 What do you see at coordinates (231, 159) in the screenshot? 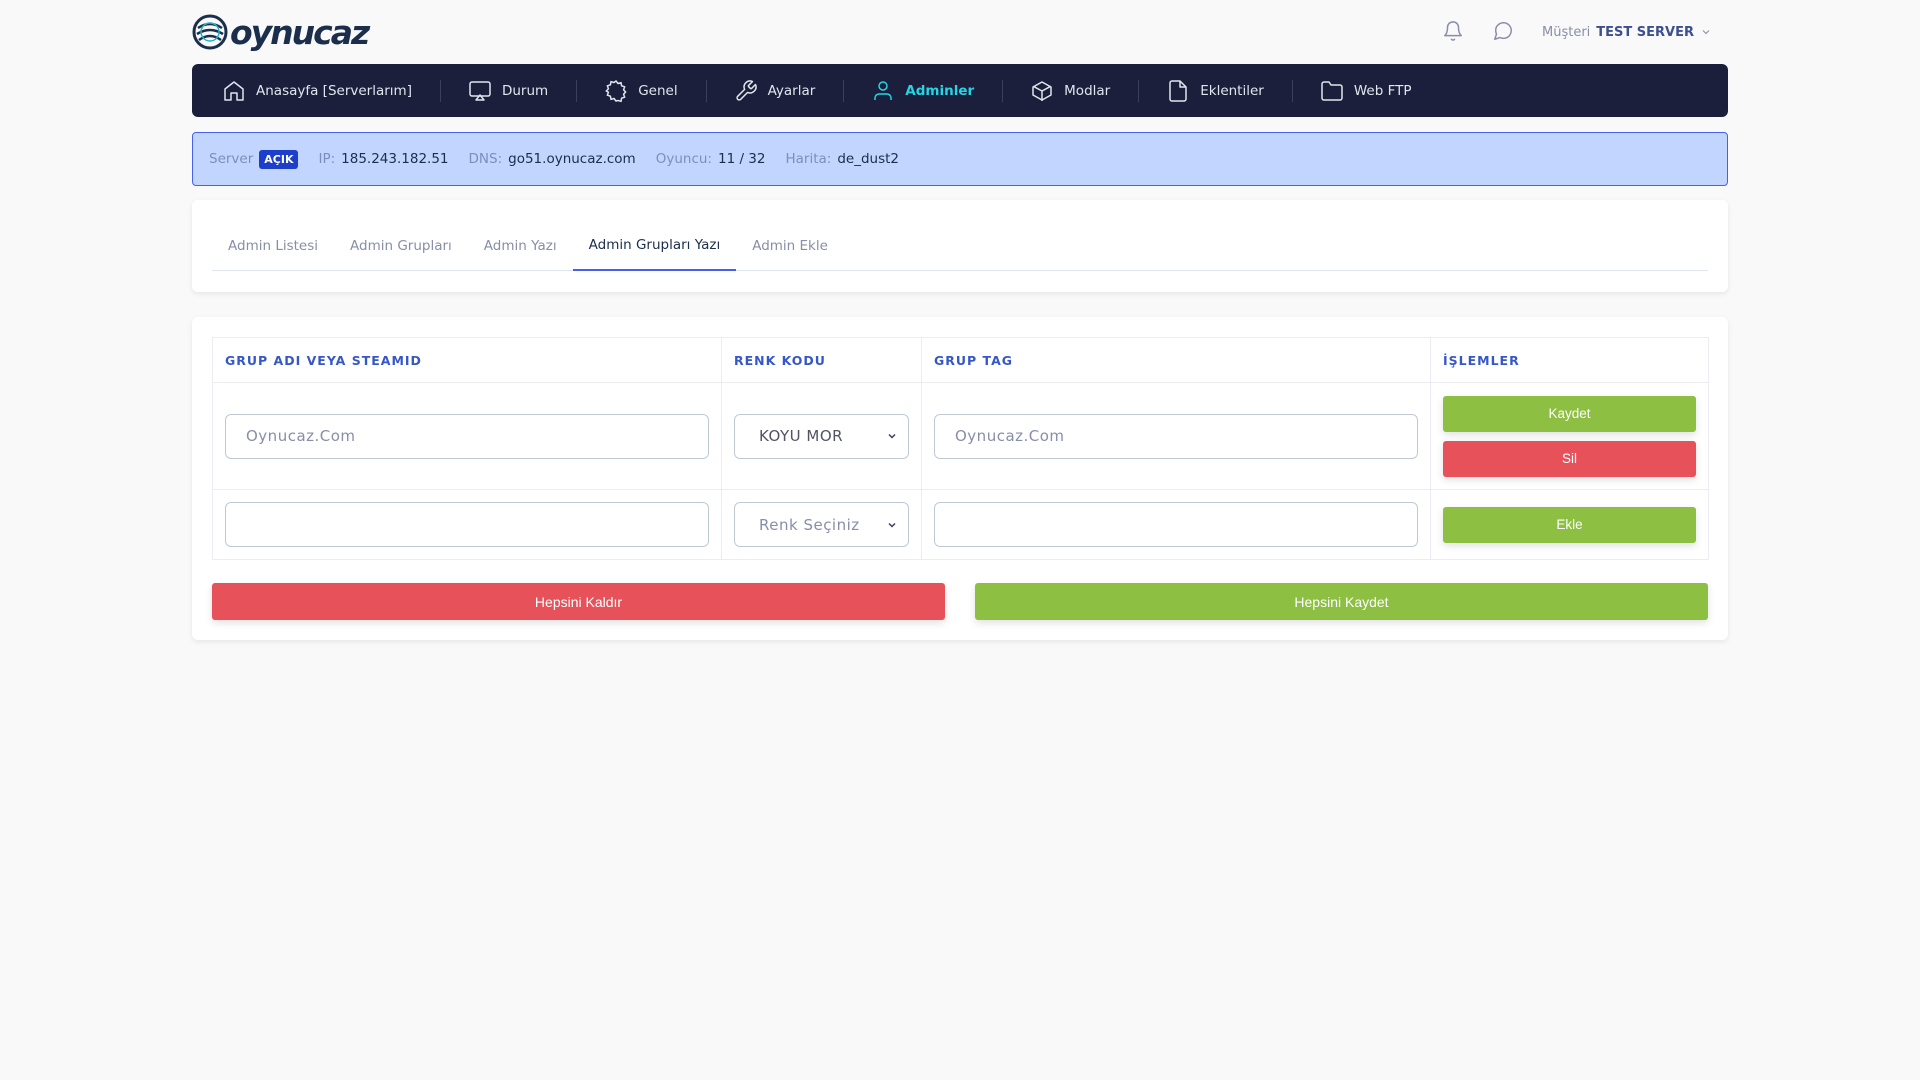
I see `server-label: Server` at bounding box center [231, 159].